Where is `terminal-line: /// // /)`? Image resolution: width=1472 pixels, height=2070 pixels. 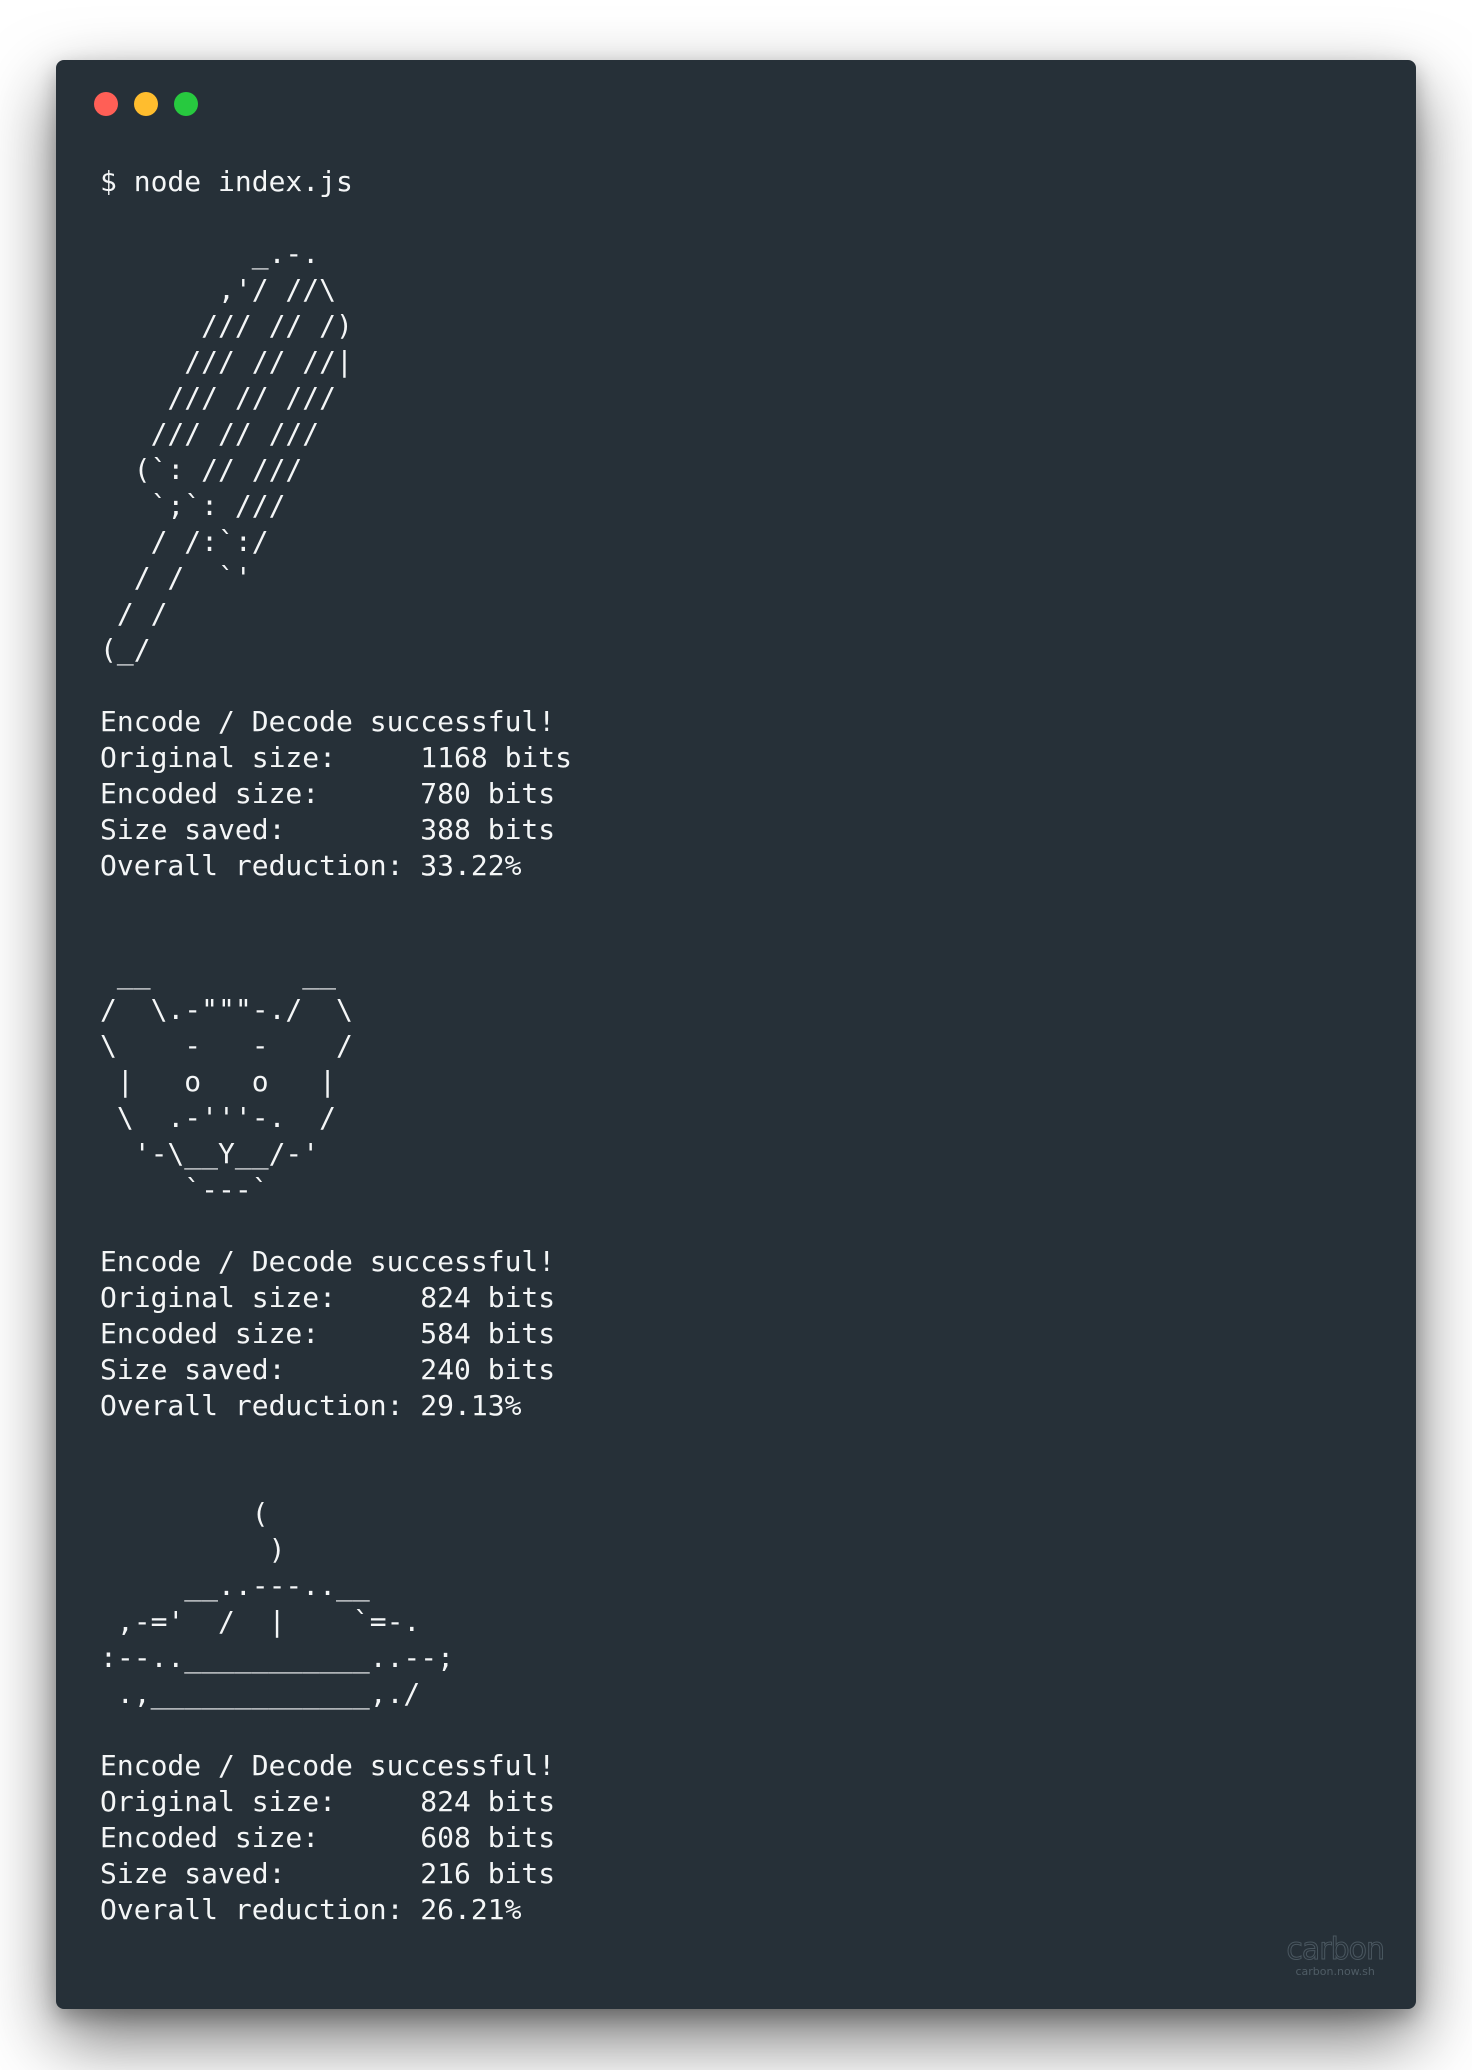
terminal-line: /// // /) is located at coordinates (226, 325).